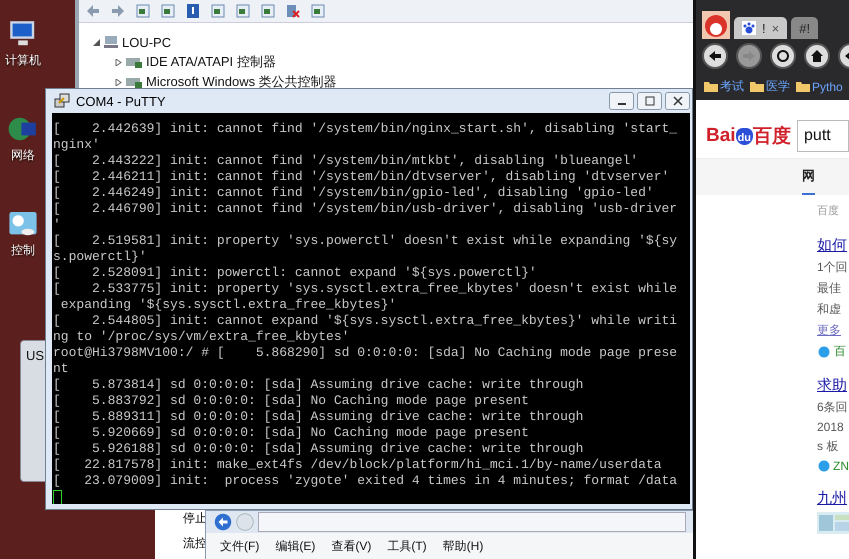 Image resolution: width=849 pixels, height=559 pixels. I want to click on home-icon, so click(817, 56).